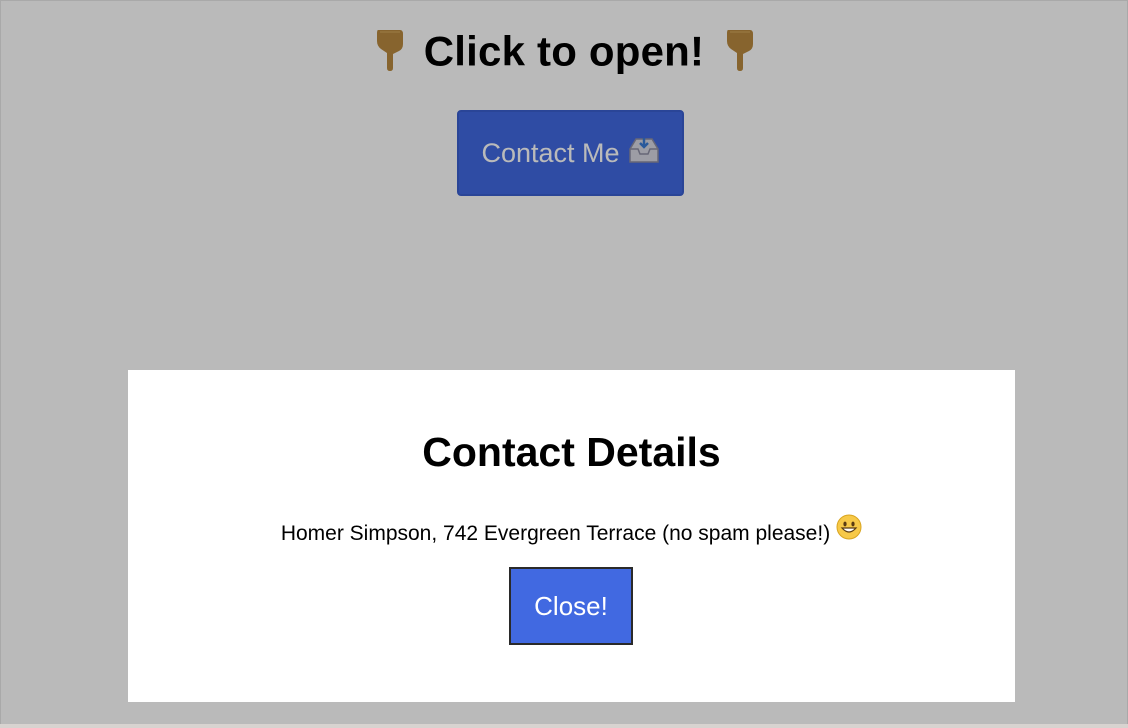 The width and height of the screenshot is (1128, 728). Describe the element at coordinates (571, 452) in the screenshot. I see `modal-title: Contact Details` at that location.